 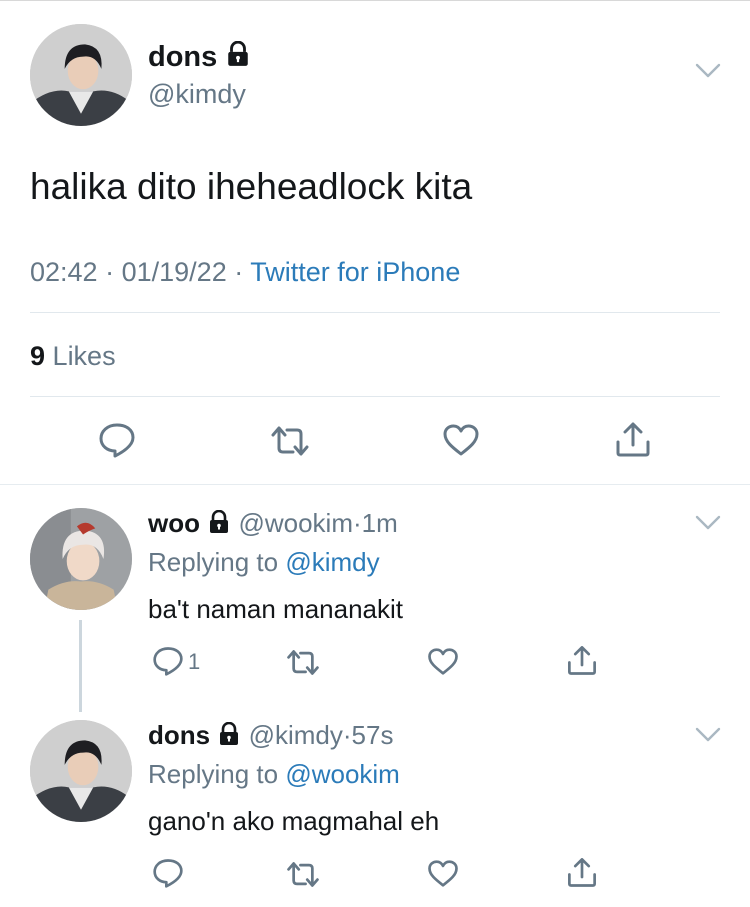 I want to click on reply-time: 1m, so click(x=379, y=523).